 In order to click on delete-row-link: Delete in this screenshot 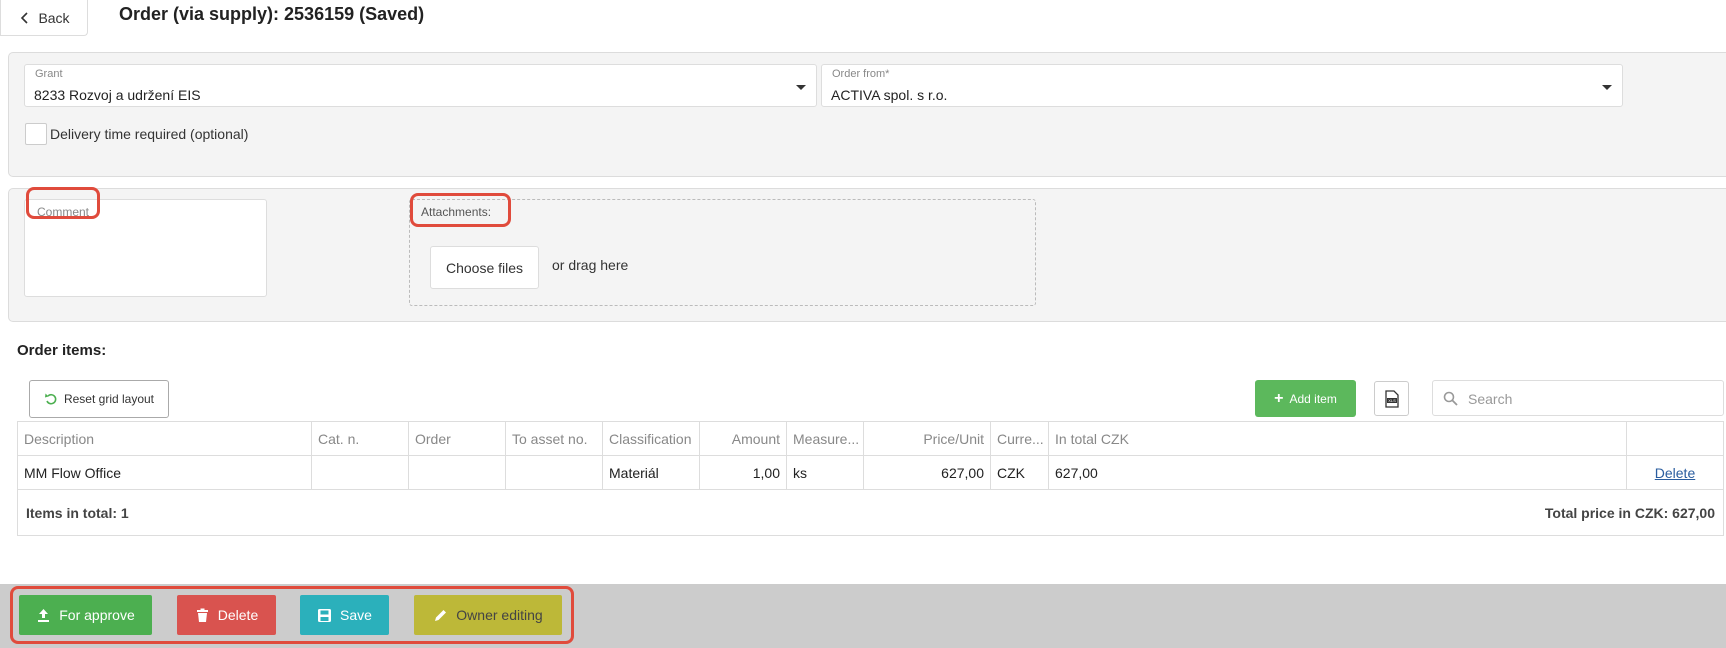, I will do `click(1675, 473)`.